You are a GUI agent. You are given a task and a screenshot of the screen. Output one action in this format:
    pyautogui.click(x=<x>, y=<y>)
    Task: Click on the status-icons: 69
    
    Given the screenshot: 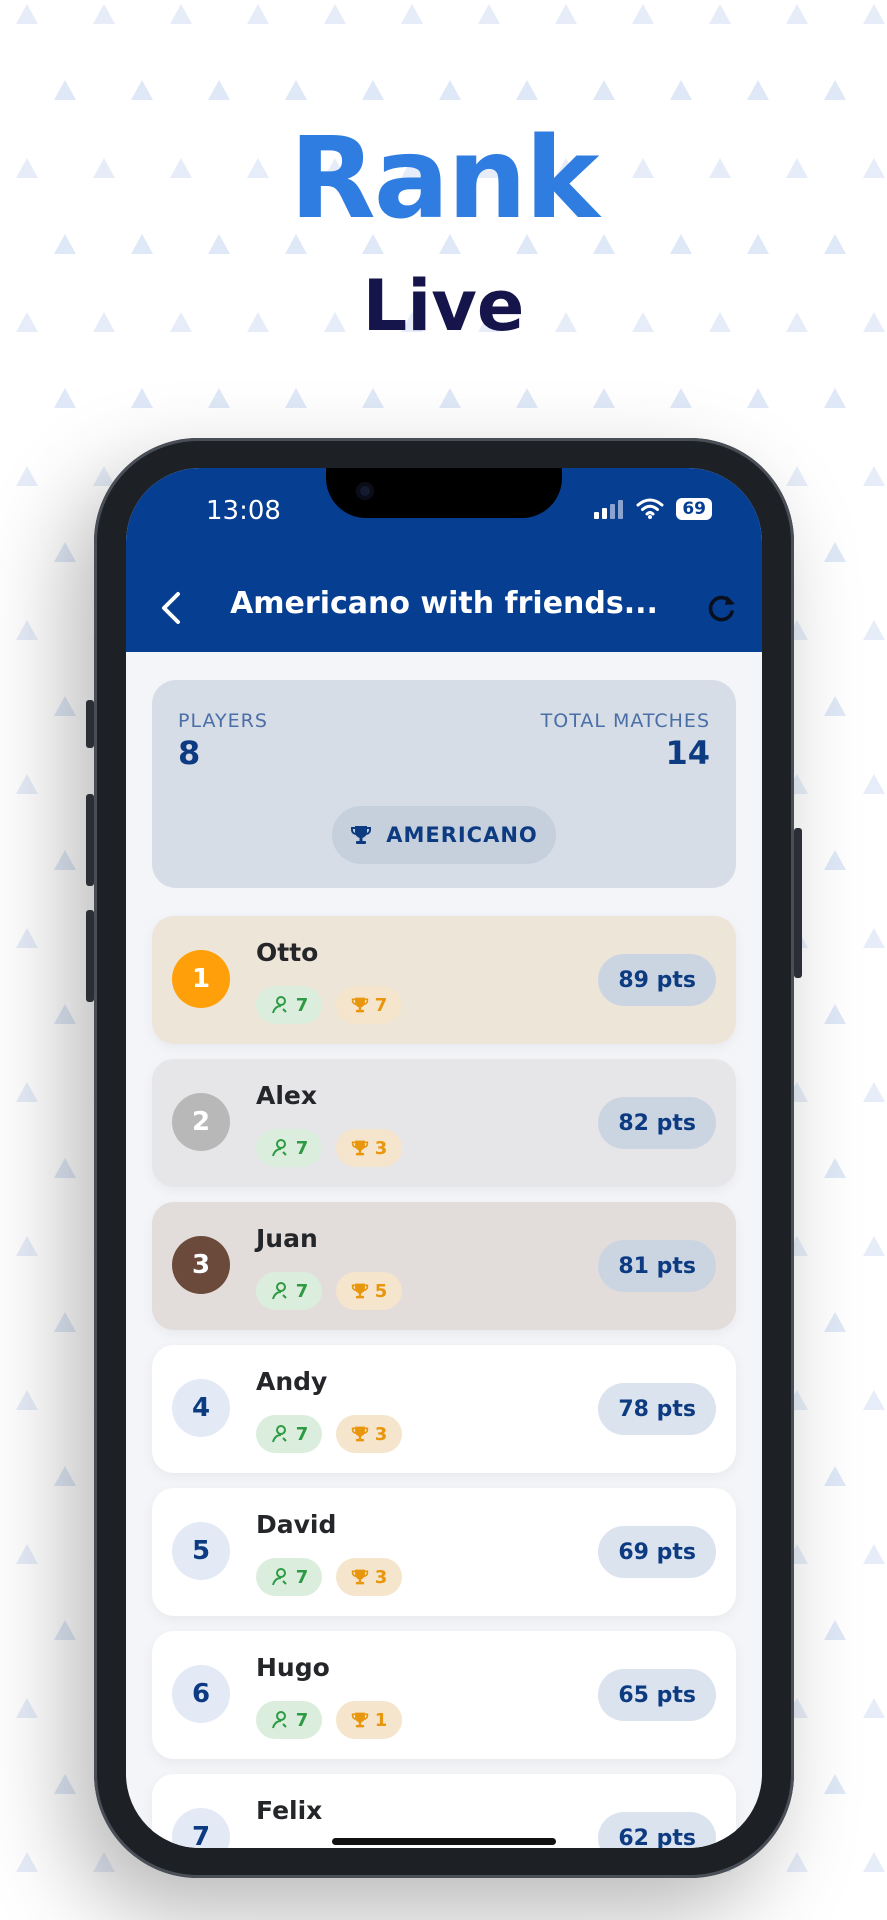 What is the action you would take?
    pyautogui.click(x=653, y=509)
    